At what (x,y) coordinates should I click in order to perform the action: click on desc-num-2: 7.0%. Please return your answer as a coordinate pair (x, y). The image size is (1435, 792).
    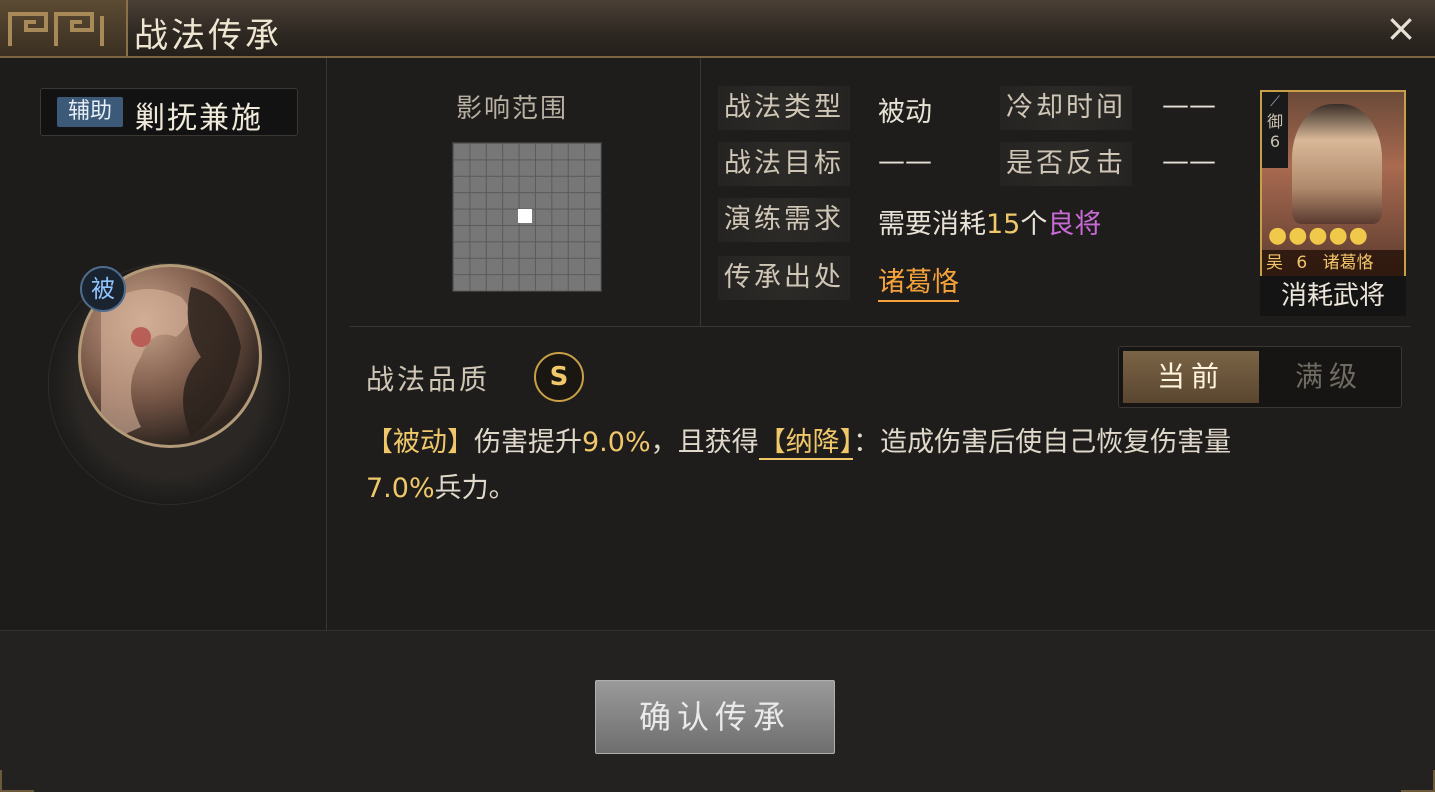
    Looking at the image, I should click on (400, 488).